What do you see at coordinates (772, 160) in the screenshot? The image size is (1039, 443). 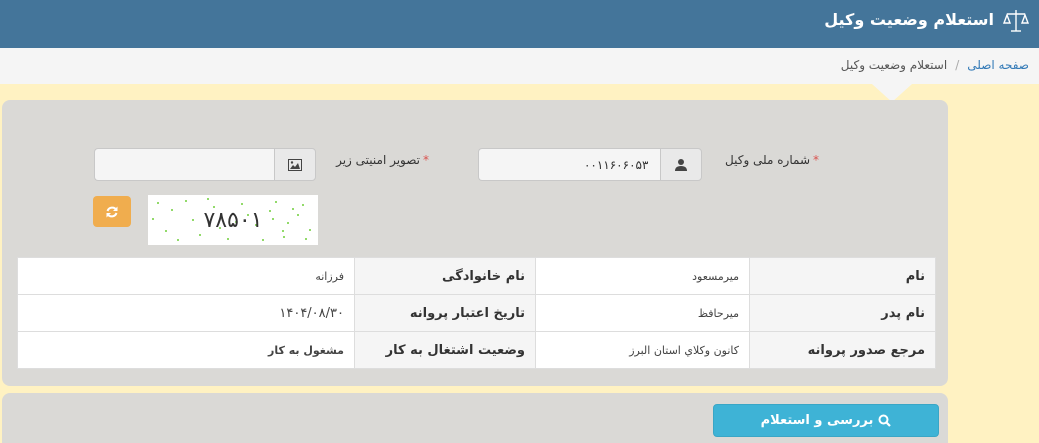 I see `national-id-label: *شماره ملی وکیل` at bounding box center [772, 160].